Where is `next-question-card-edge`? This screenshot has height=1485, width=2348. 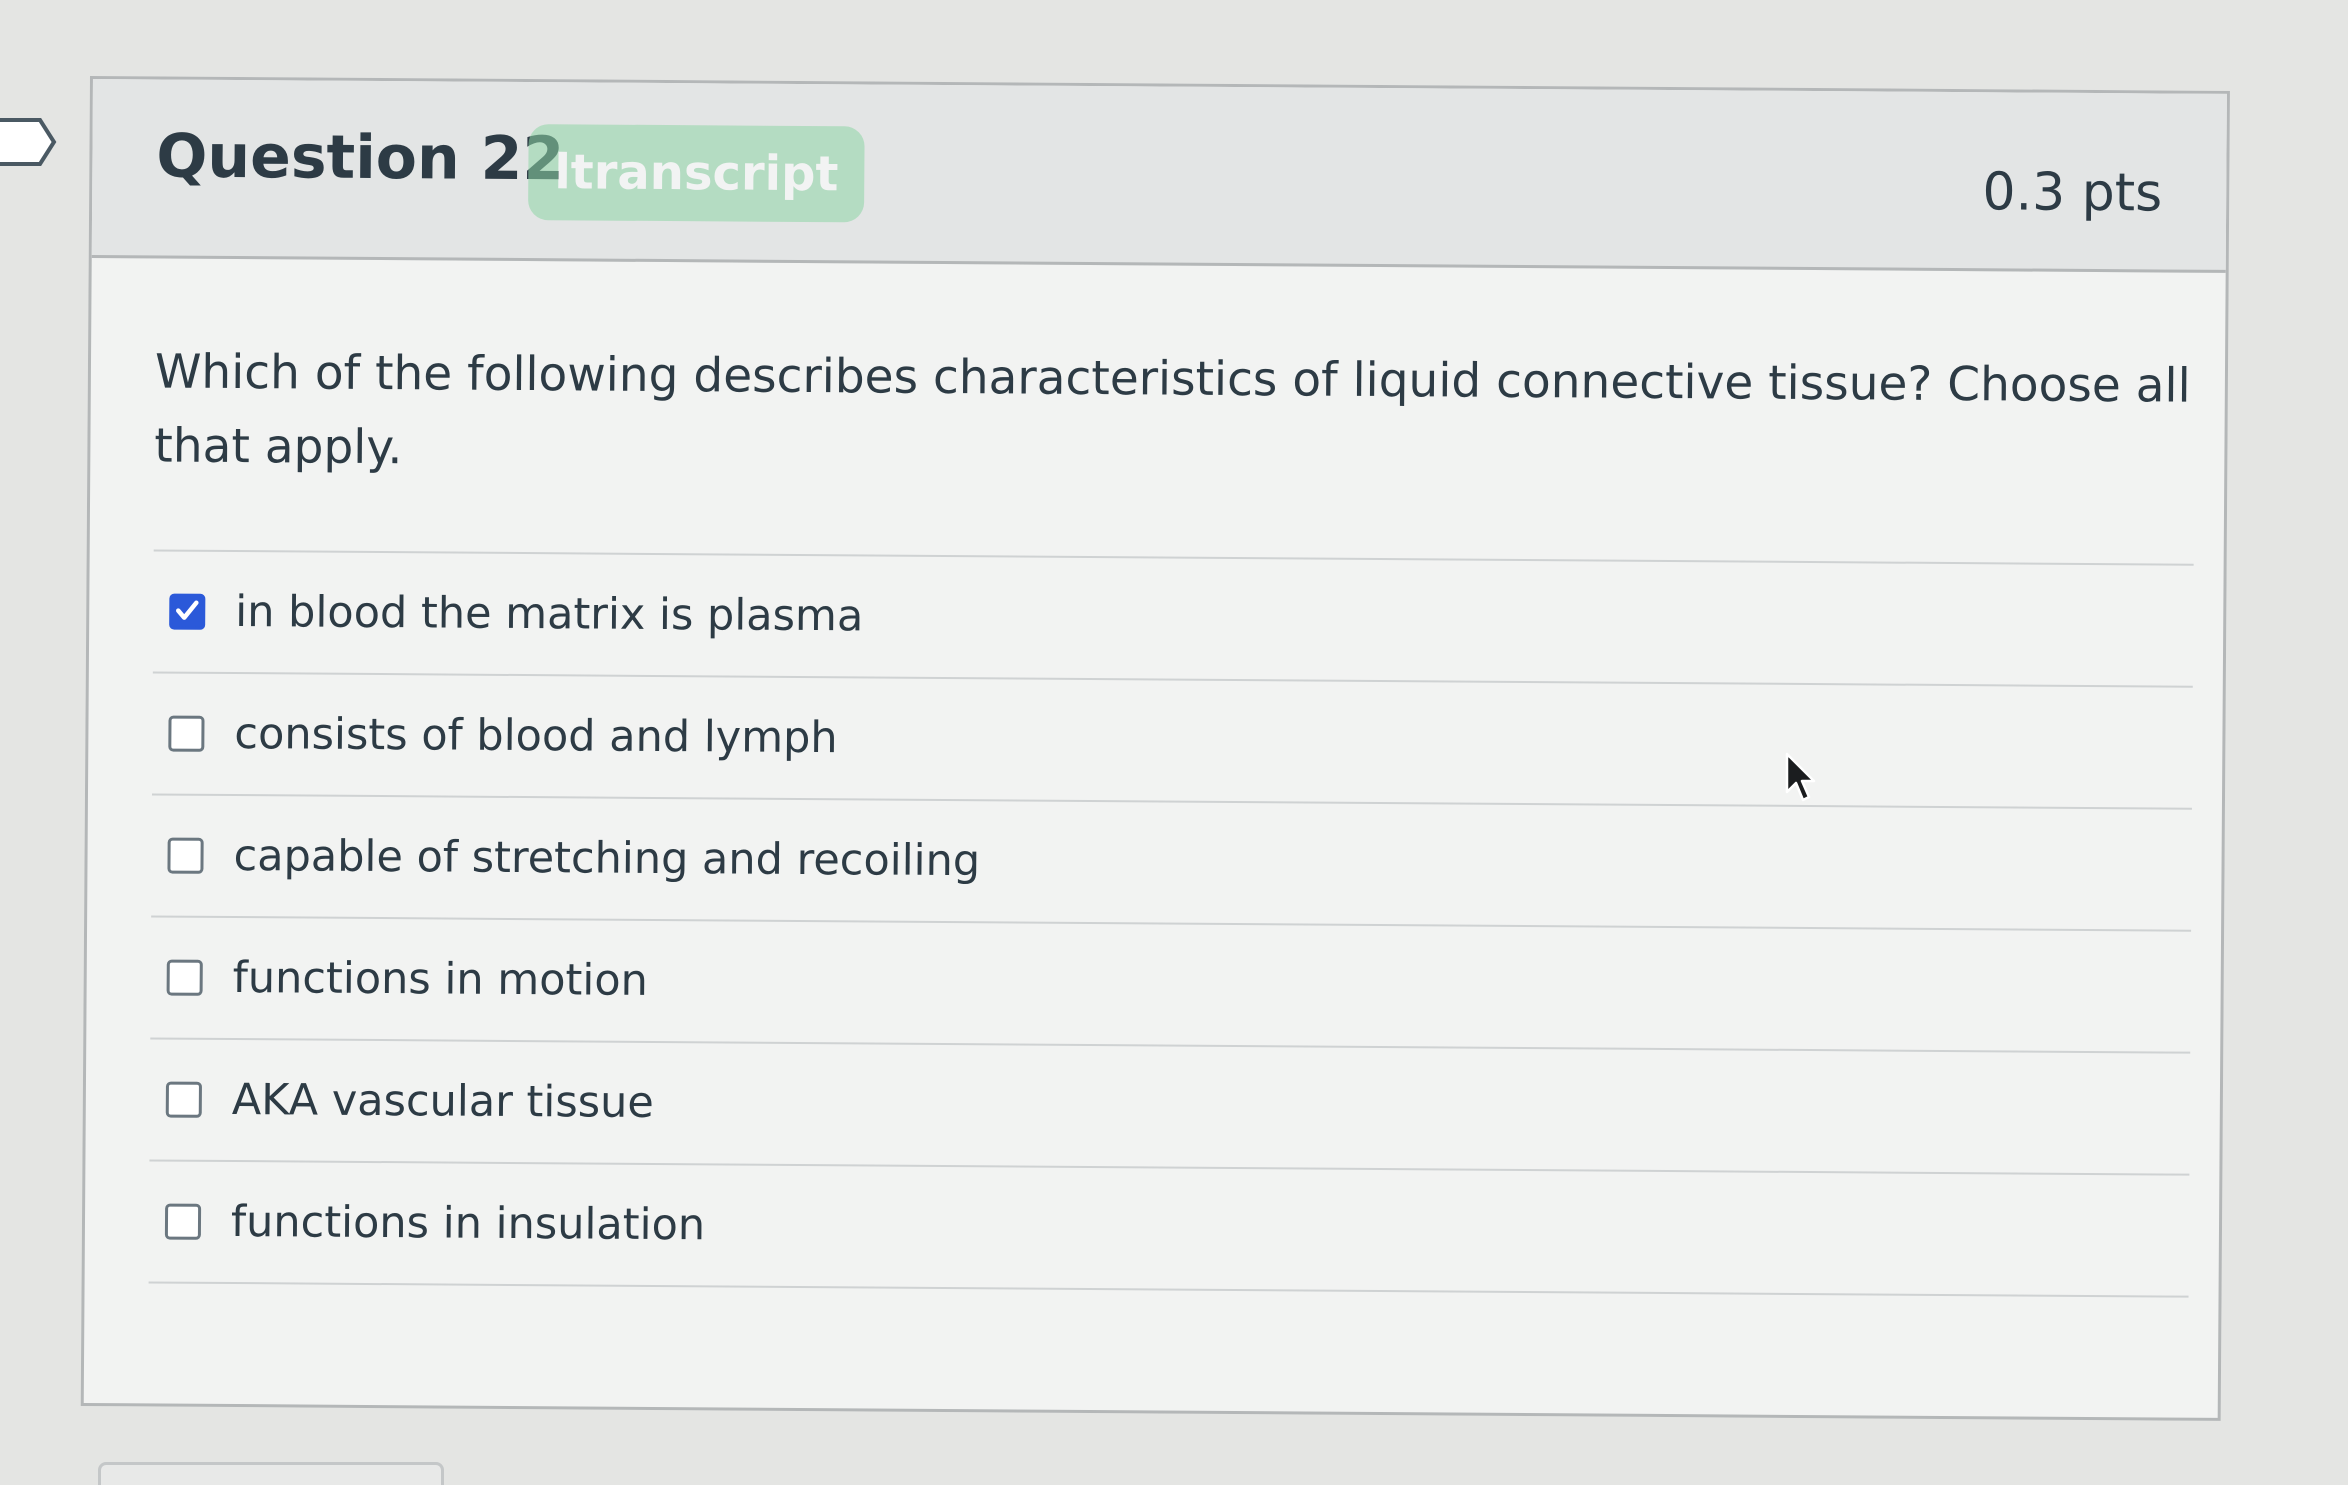
next-question-card-edge is located at coordinates (271, 1473).